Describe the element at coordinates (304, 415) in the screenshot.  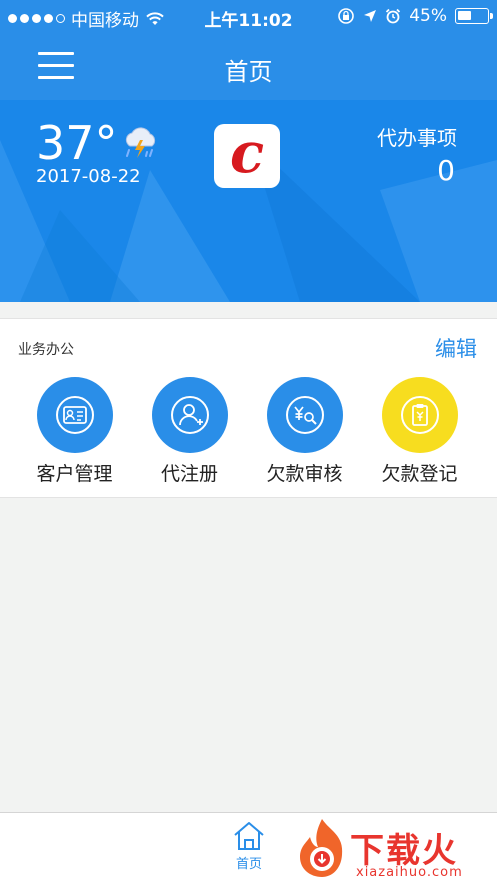
I see `yuan-search-icon` at that location.